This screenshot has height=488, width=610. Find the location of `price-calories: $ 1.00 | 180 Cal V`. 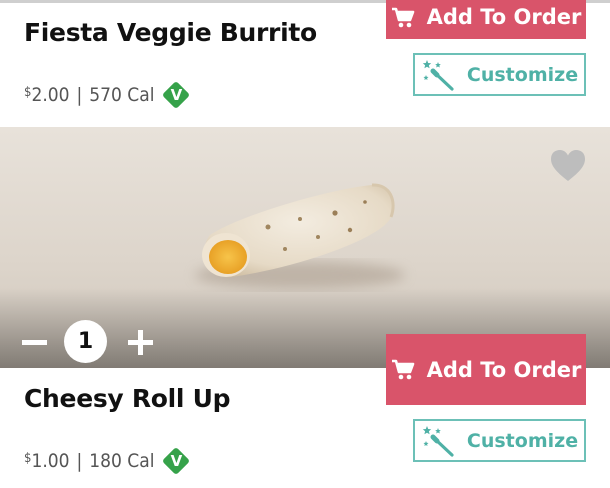

price-calories: $ 1.00 | 180 Cal V is located at coordinates (107, 461).